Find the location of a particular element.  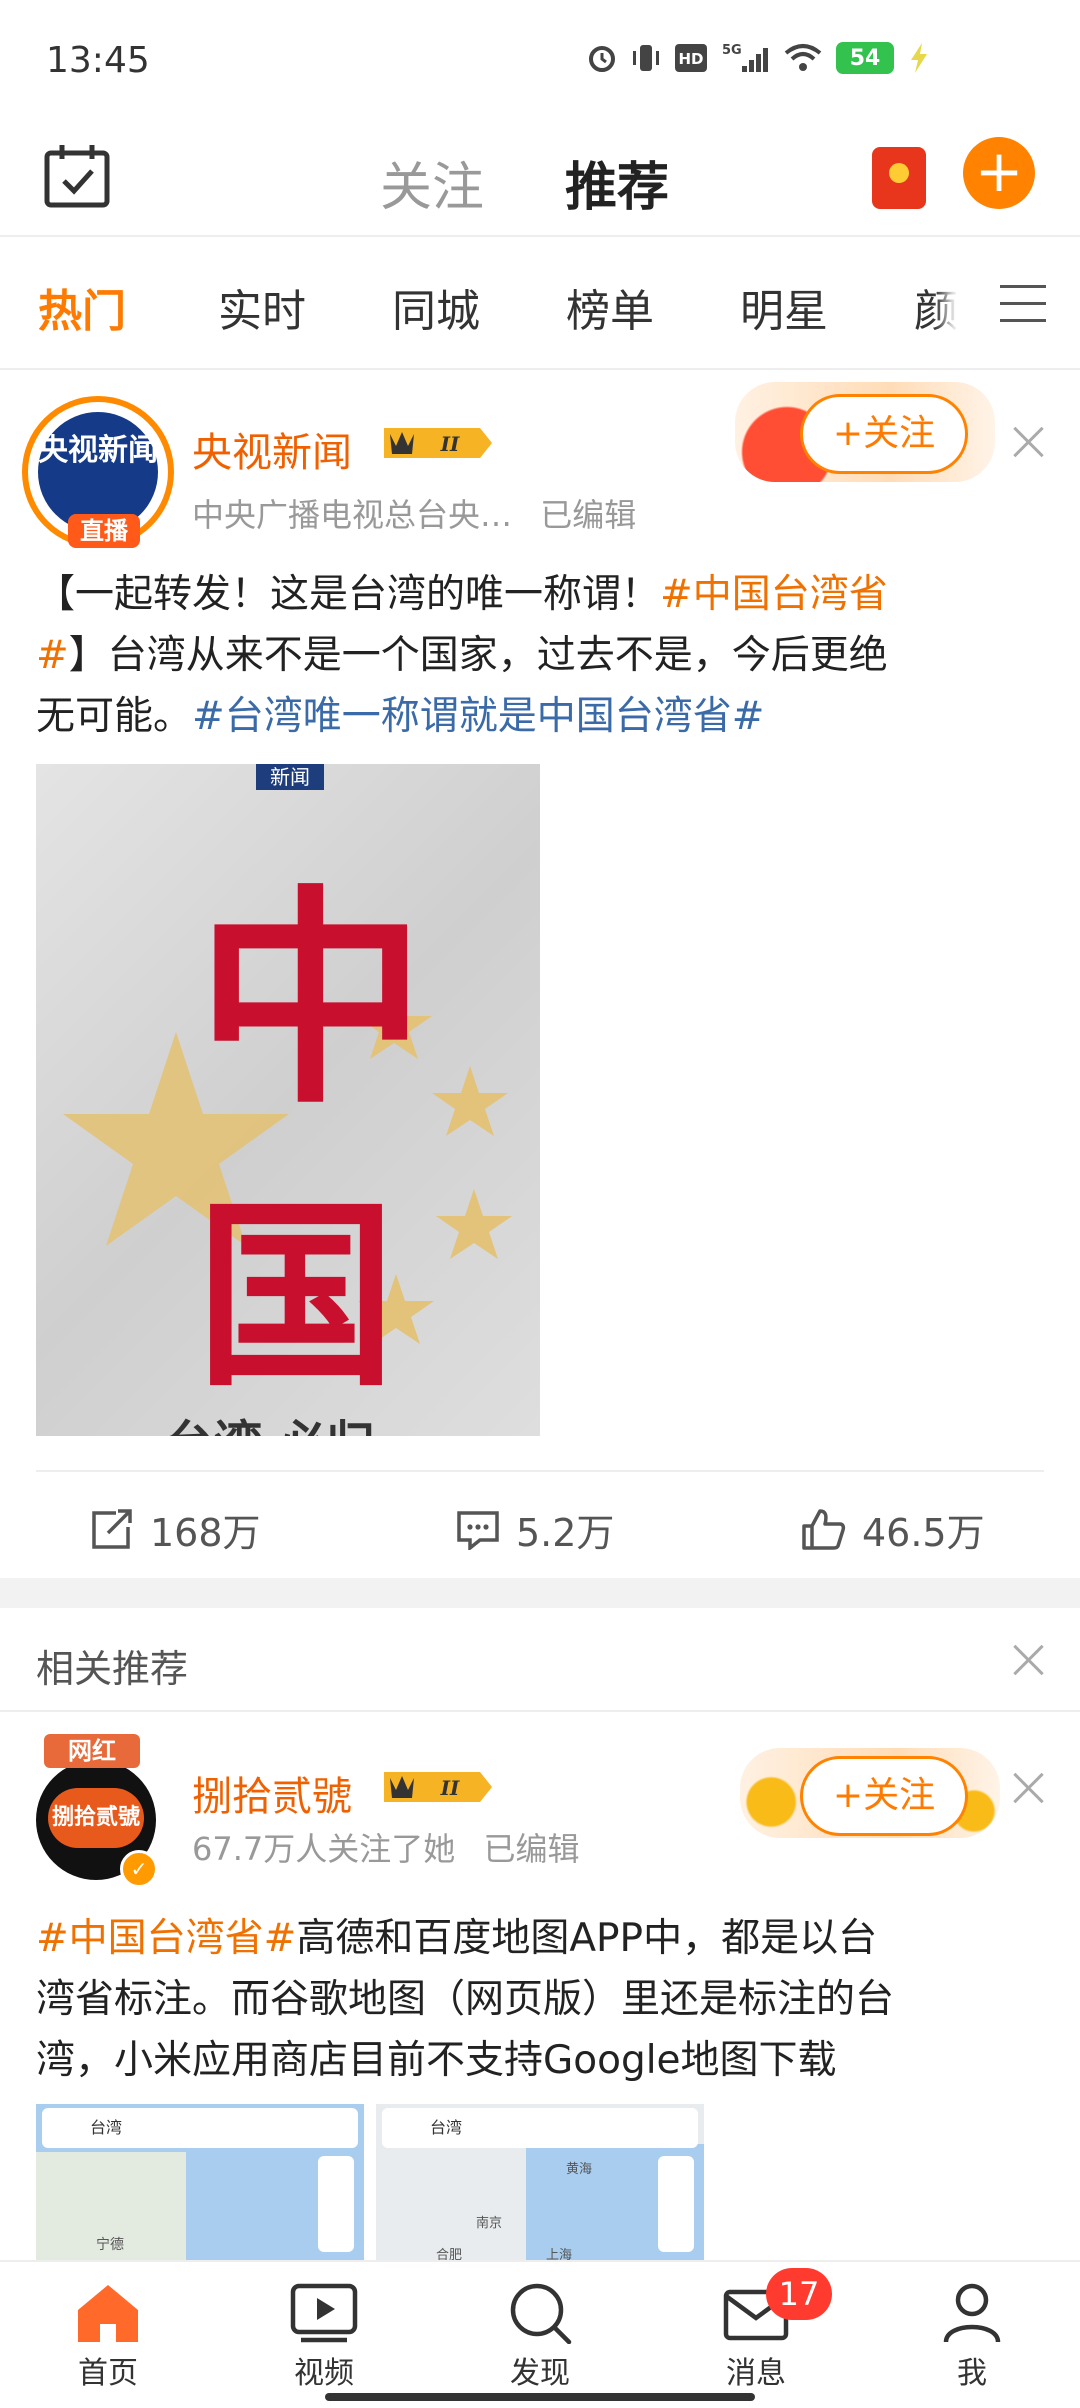

signal-5g-icon: 5G is located at coordinates (745, 57).